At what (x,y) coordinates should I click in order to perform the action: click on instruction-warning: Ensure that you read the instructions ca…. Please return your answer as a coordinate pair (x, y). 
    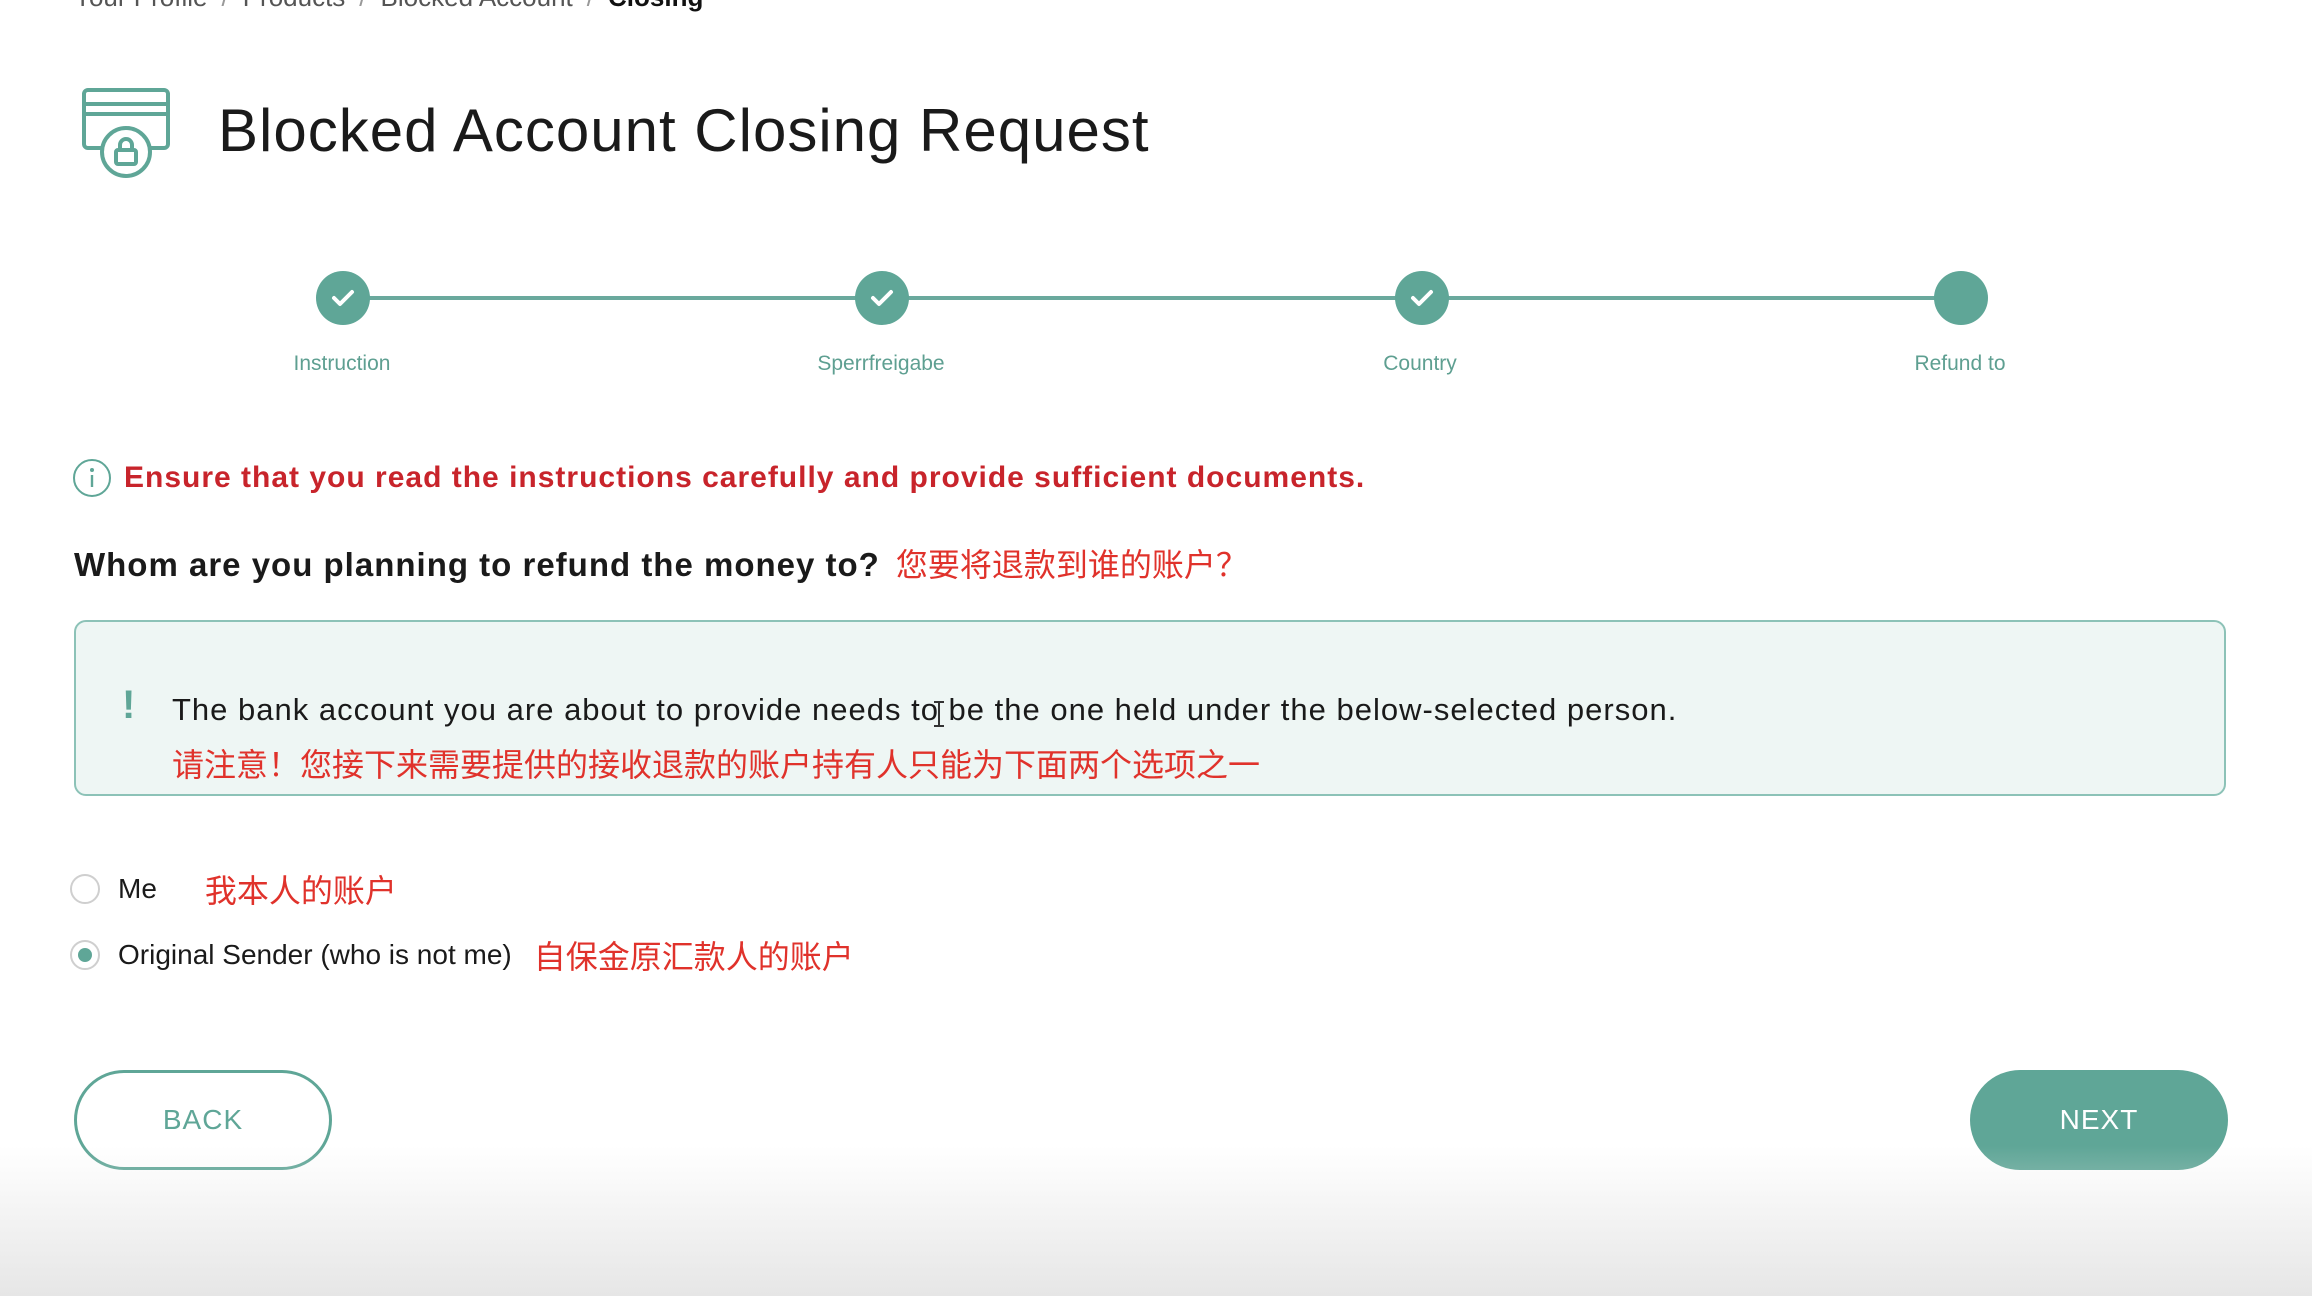
    Looking at the image, I should click on (718, 478).